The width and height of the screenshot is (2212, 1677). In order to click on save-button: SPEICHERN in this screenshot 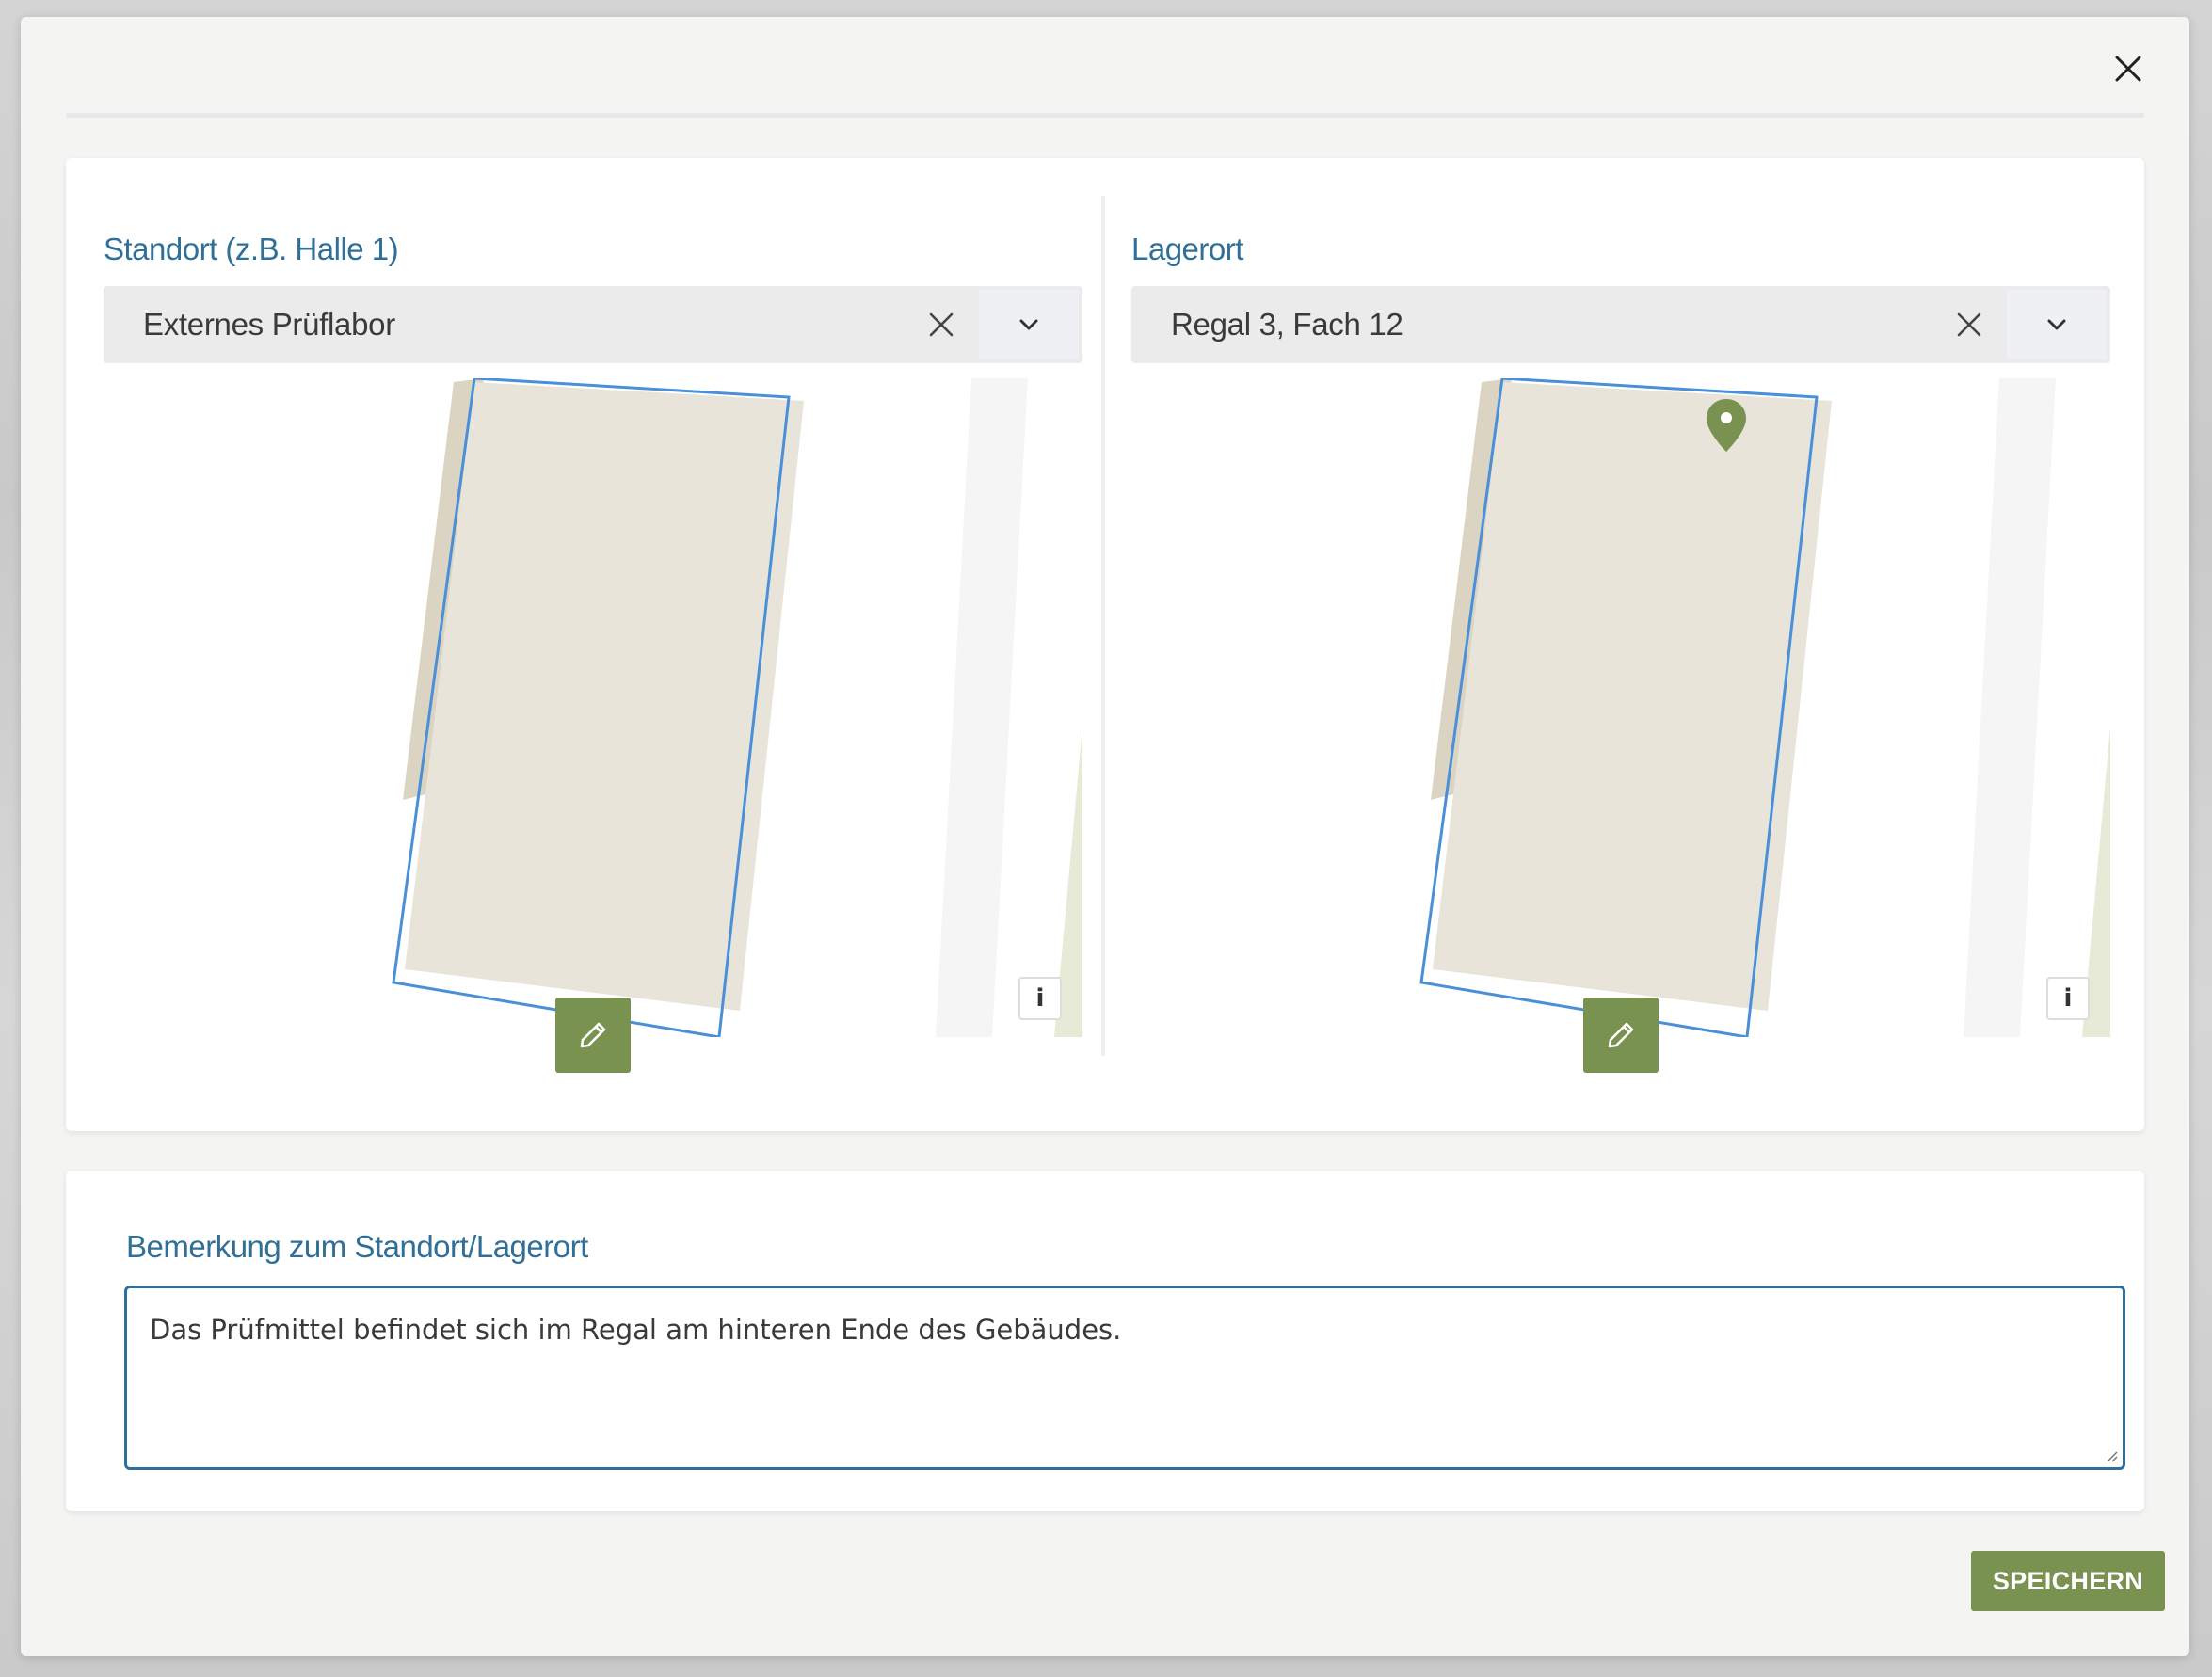, I will do `click(2068, 1581)`.